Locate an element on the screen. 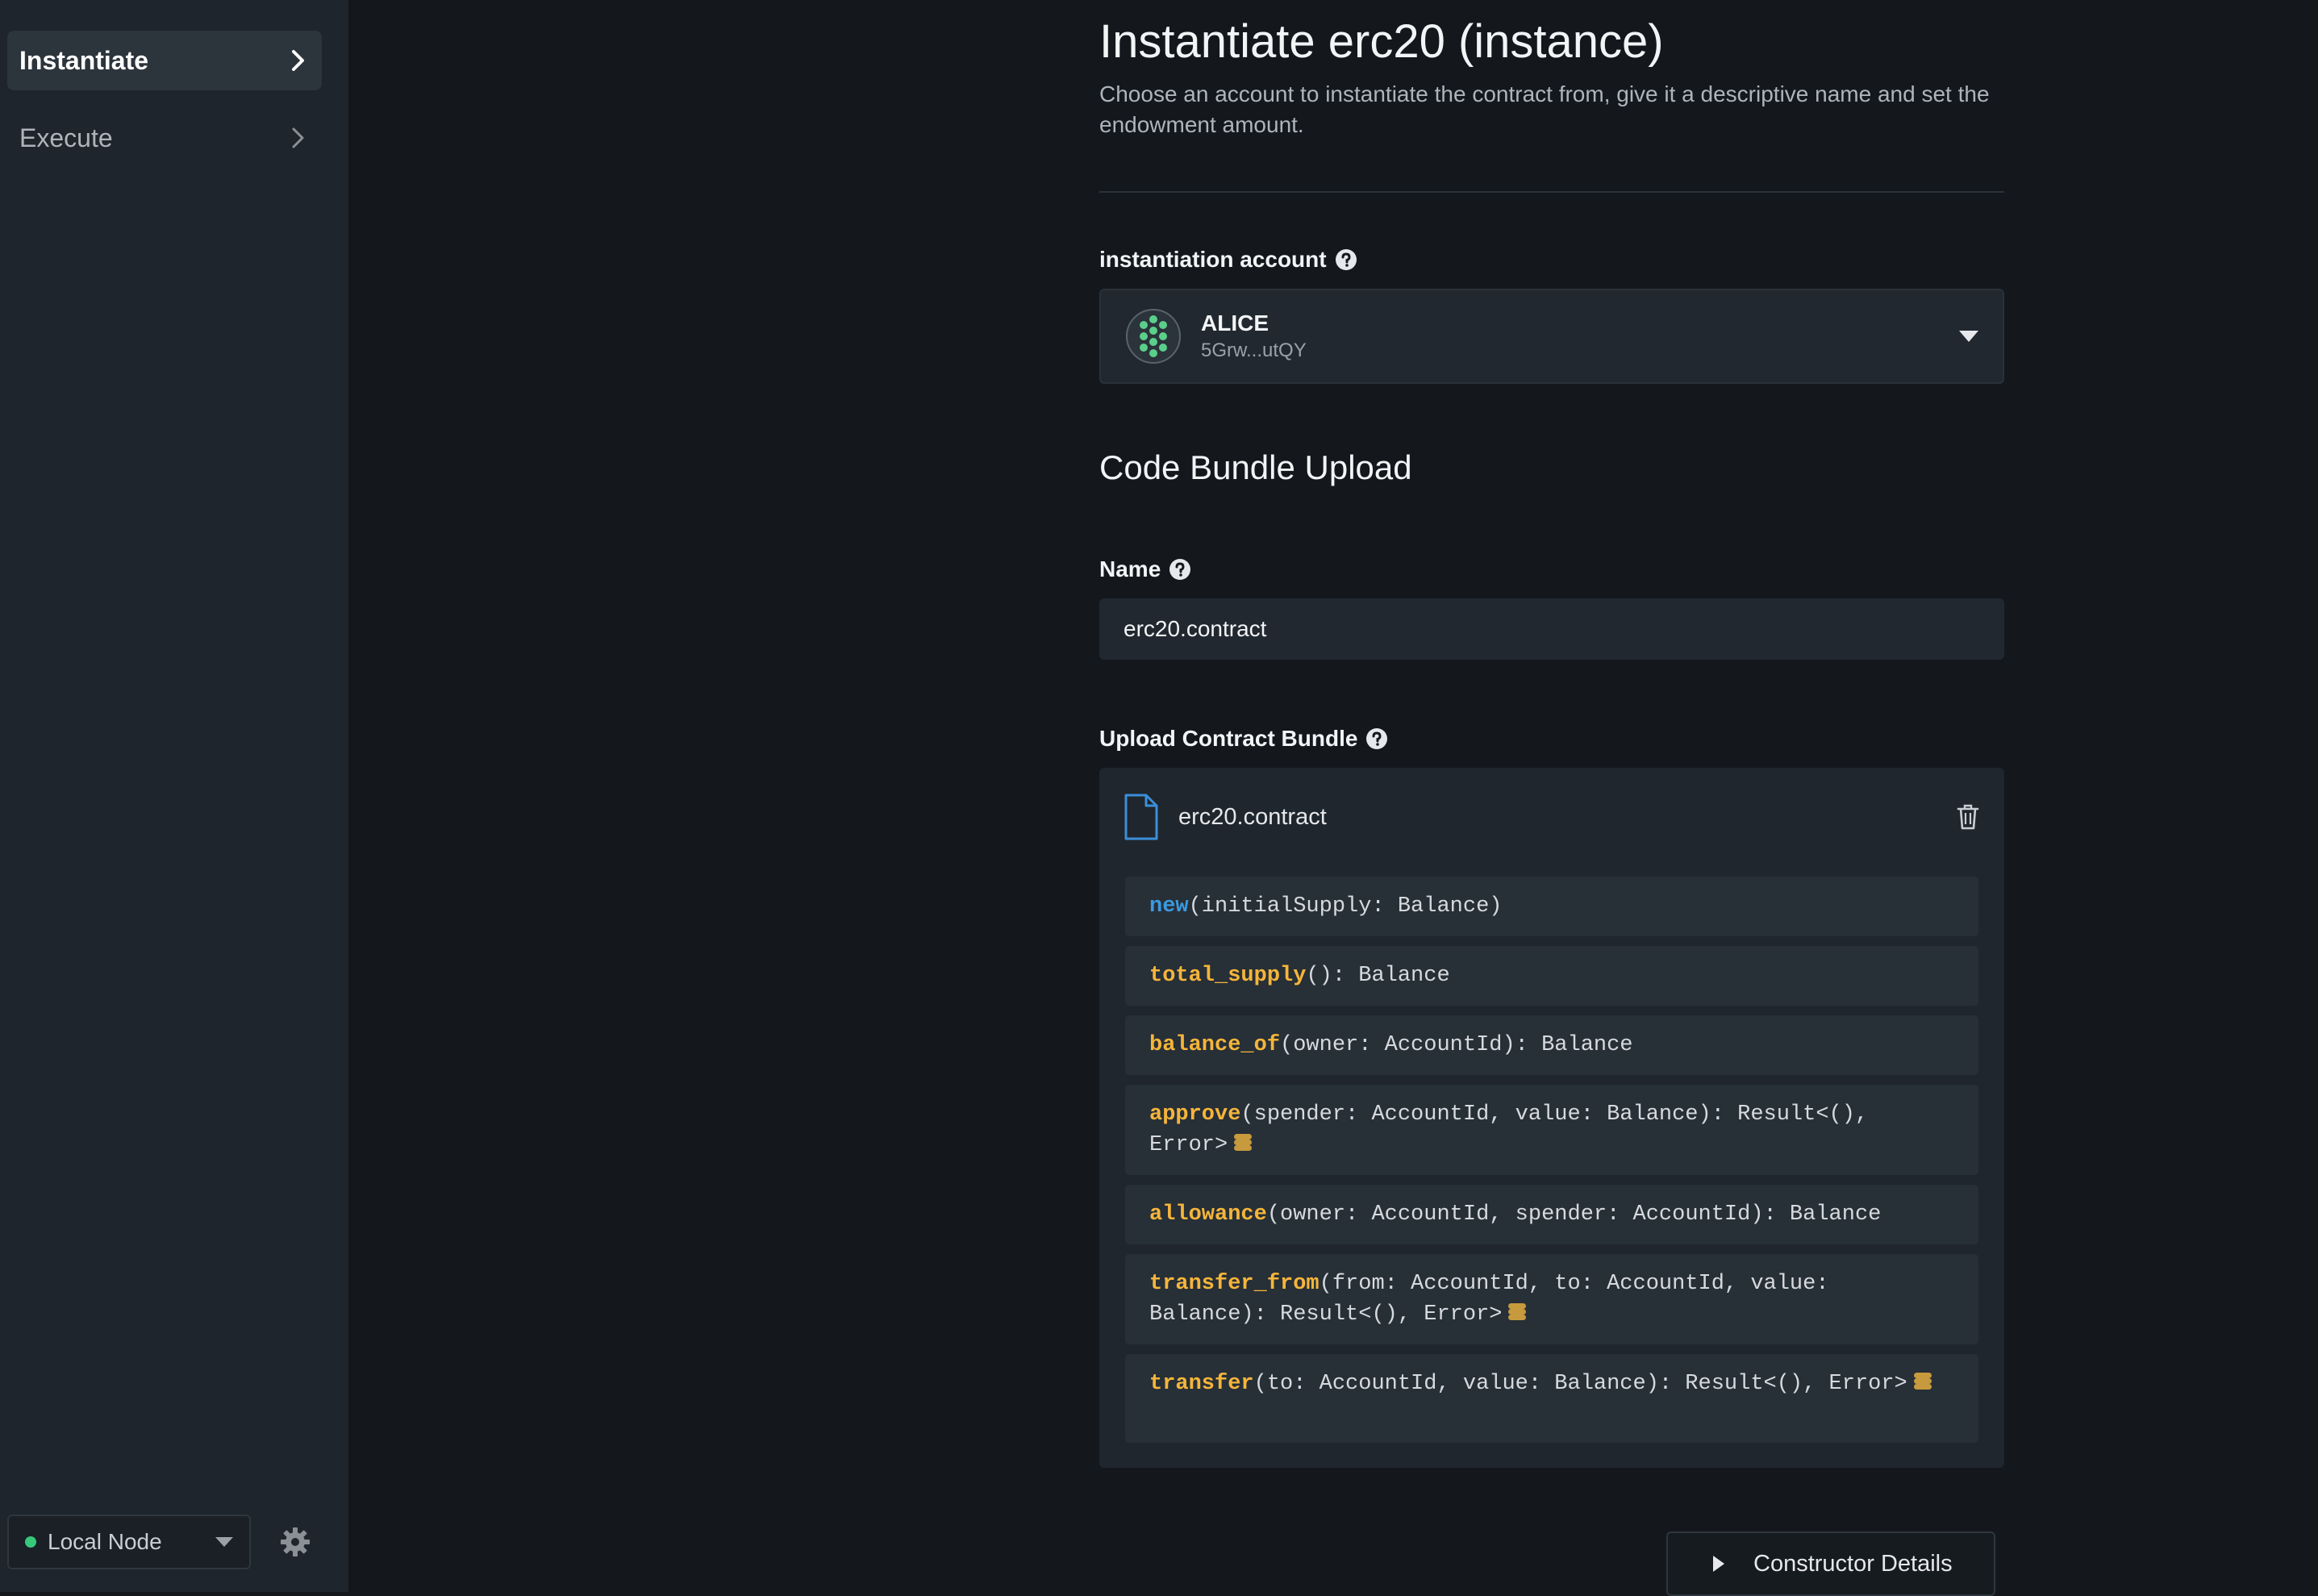  bundle-label: Upload Contract Bundle is located at coordinates (1243, 739).